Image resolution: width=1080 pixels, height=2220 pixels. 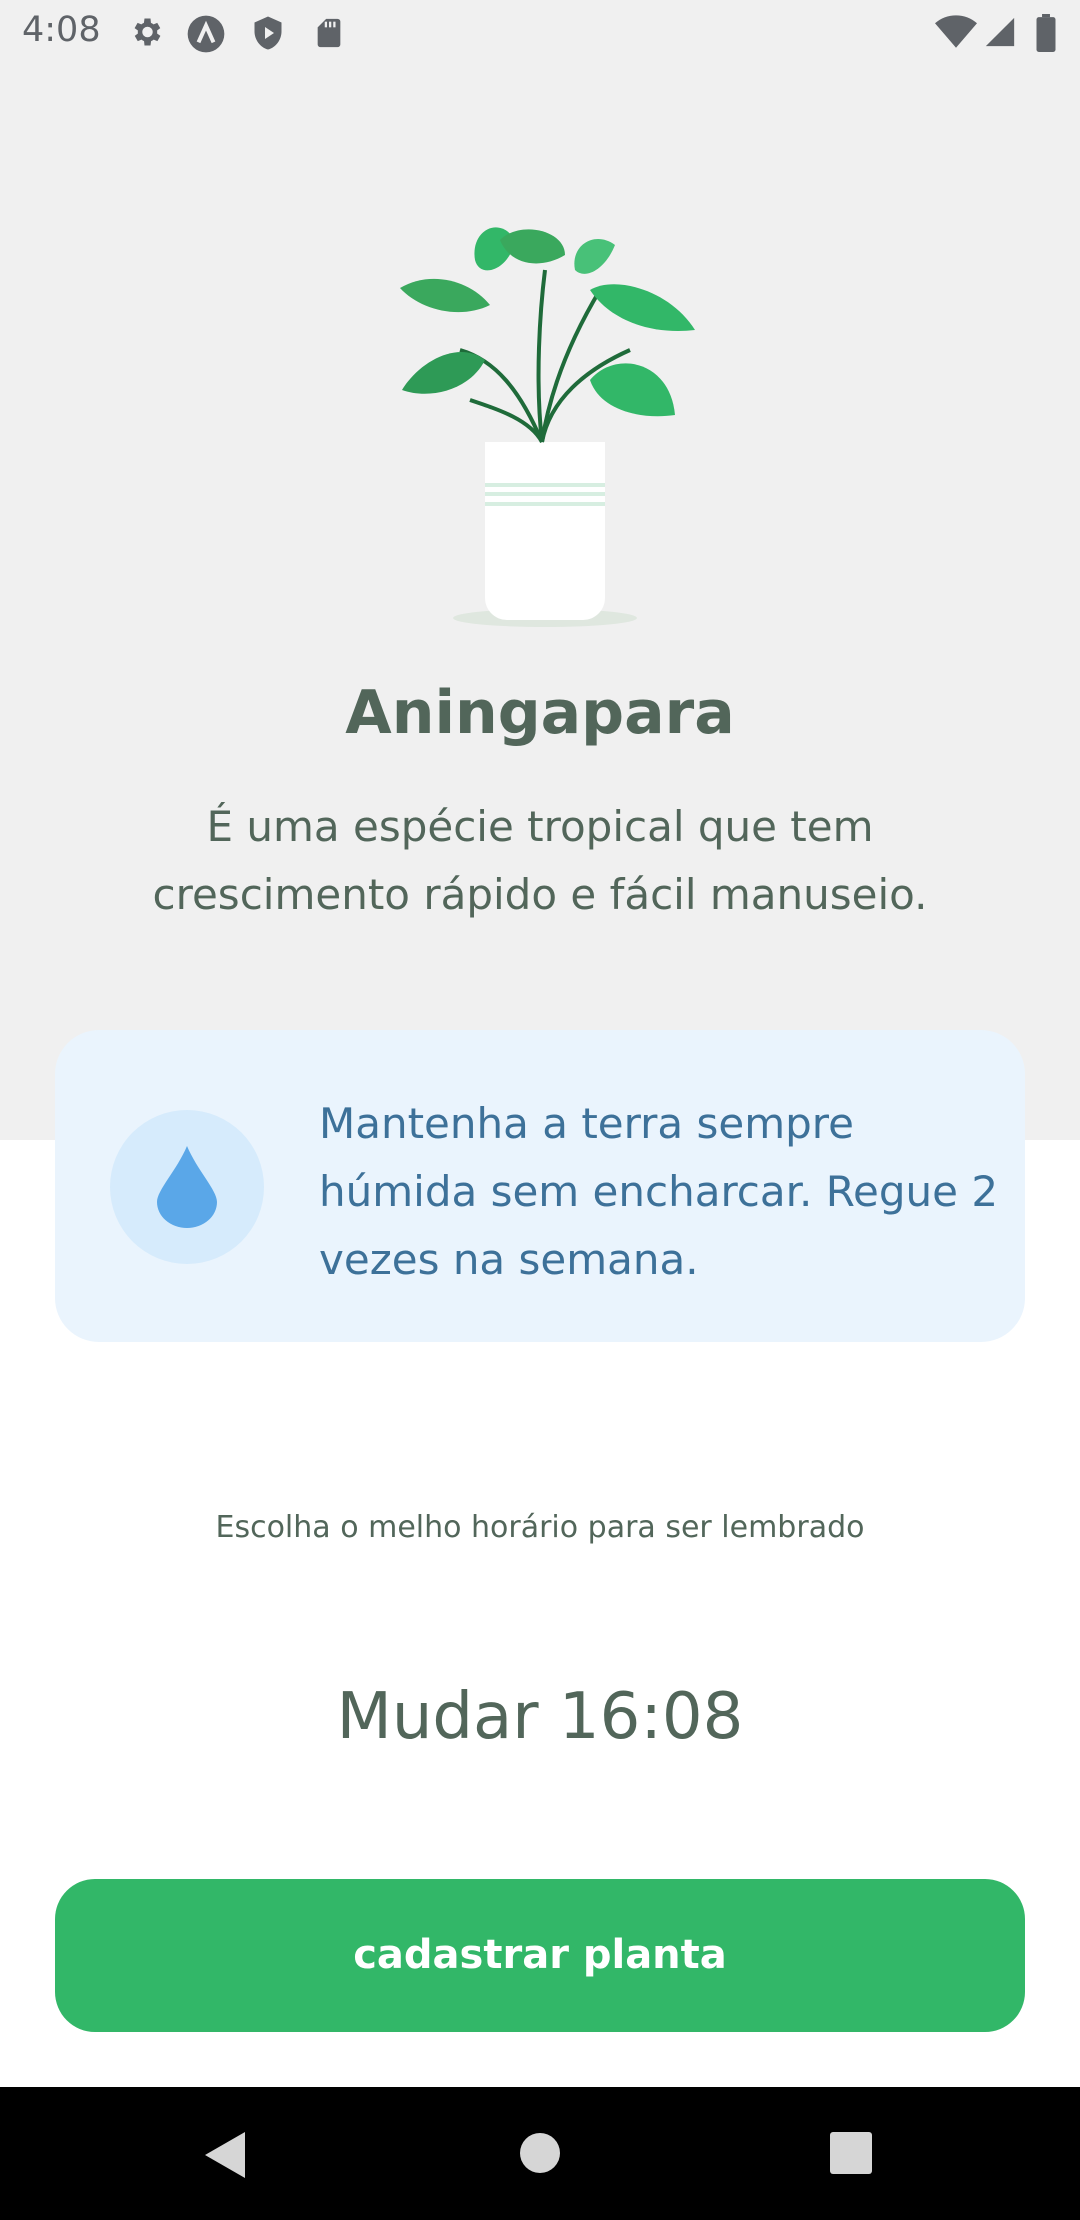 What do you see at coordinates (146, 34) in the screenshot?
I see `settings-icon` at bounding box center [146, 34].